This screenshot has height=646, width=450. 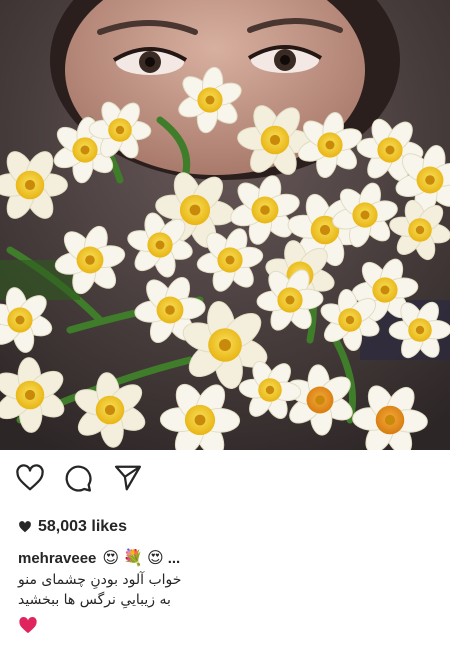 I want to click on like-button, so click(x=30, y=478).